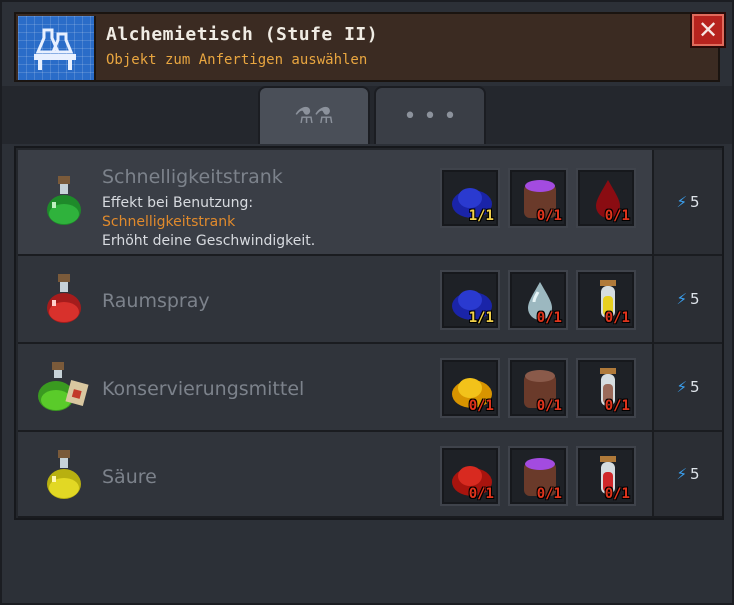 This screenshot has width=734, height=605. I want to click on recipe-name: Konservierungsmittel, so click(203, 389).